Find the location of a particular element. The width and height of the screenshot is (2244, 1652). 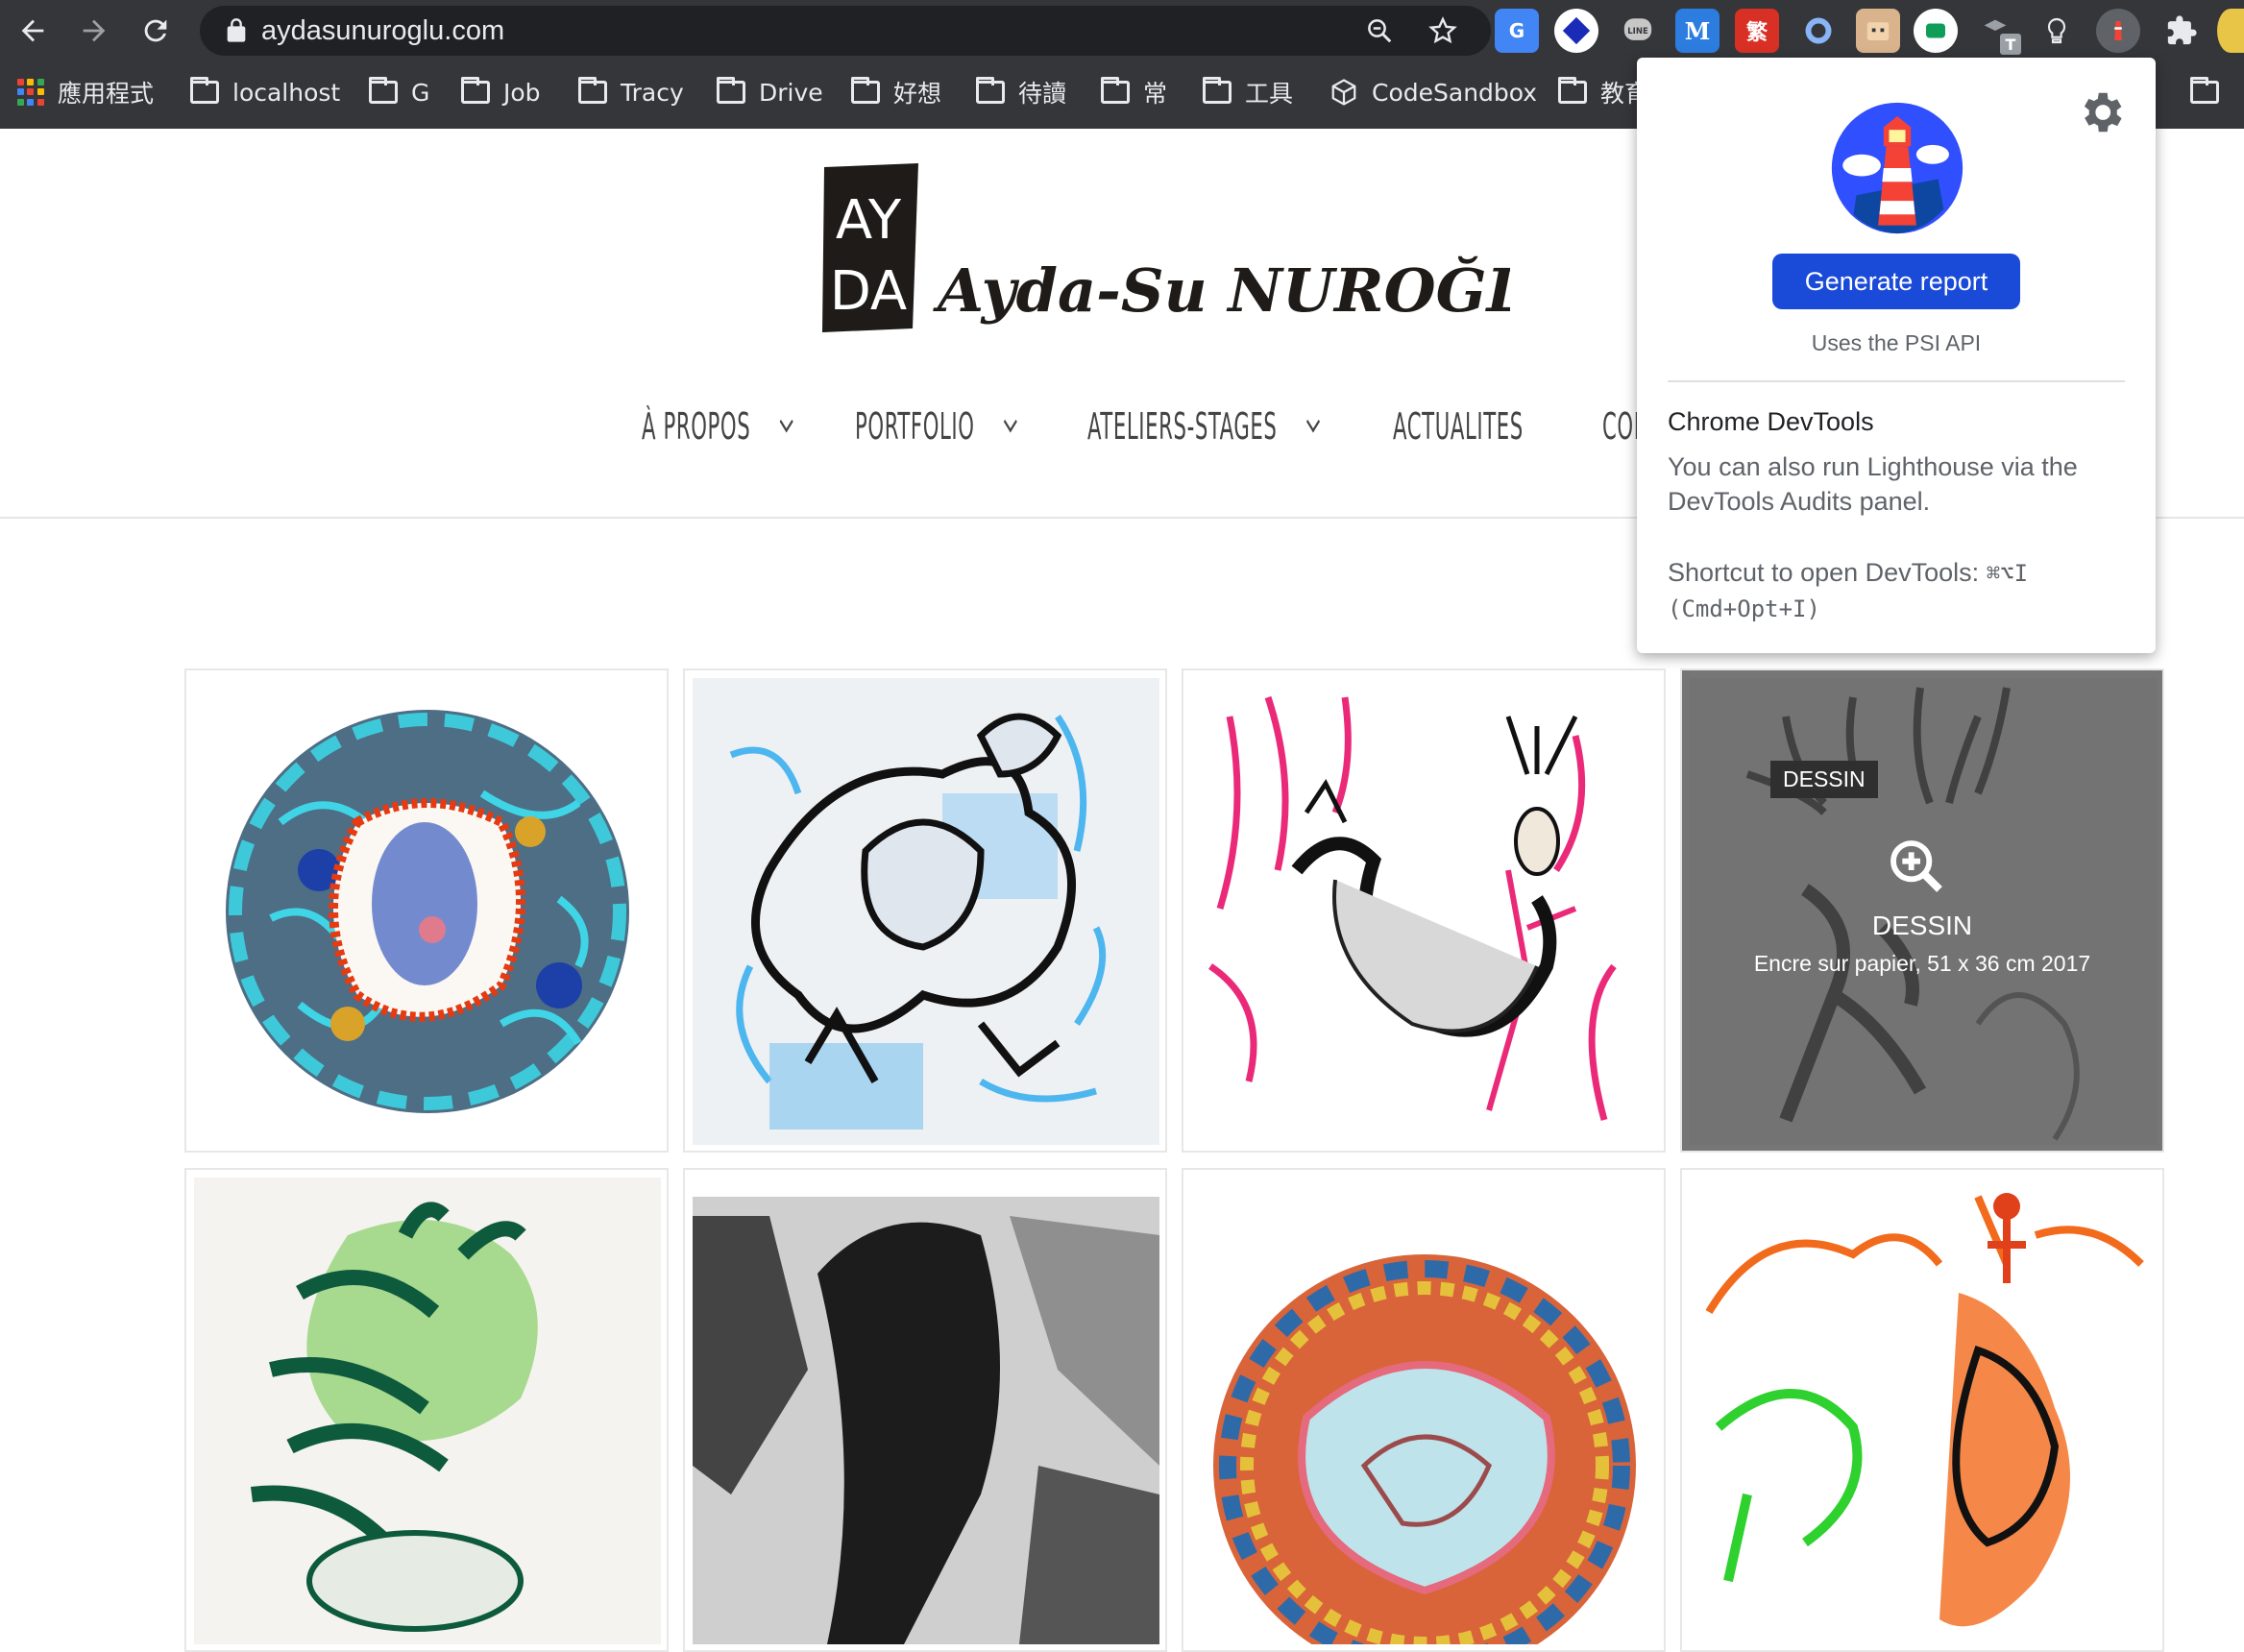

cube-icon is located at coordinates (1343, 92).